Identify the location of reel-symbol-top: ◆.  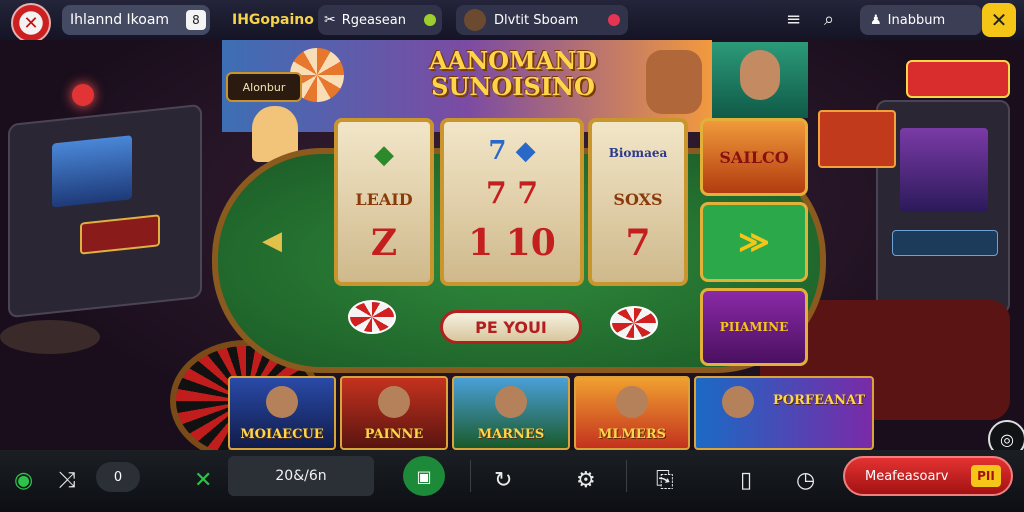
(384, 155).